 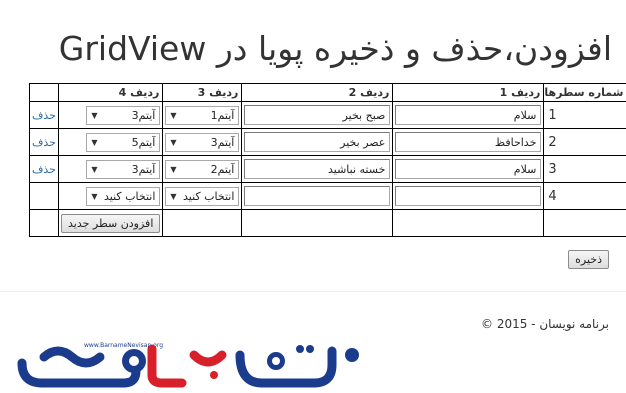 I want to click on cell-column-3: انتخاب کنید ▼, so click(x=202, y=196).